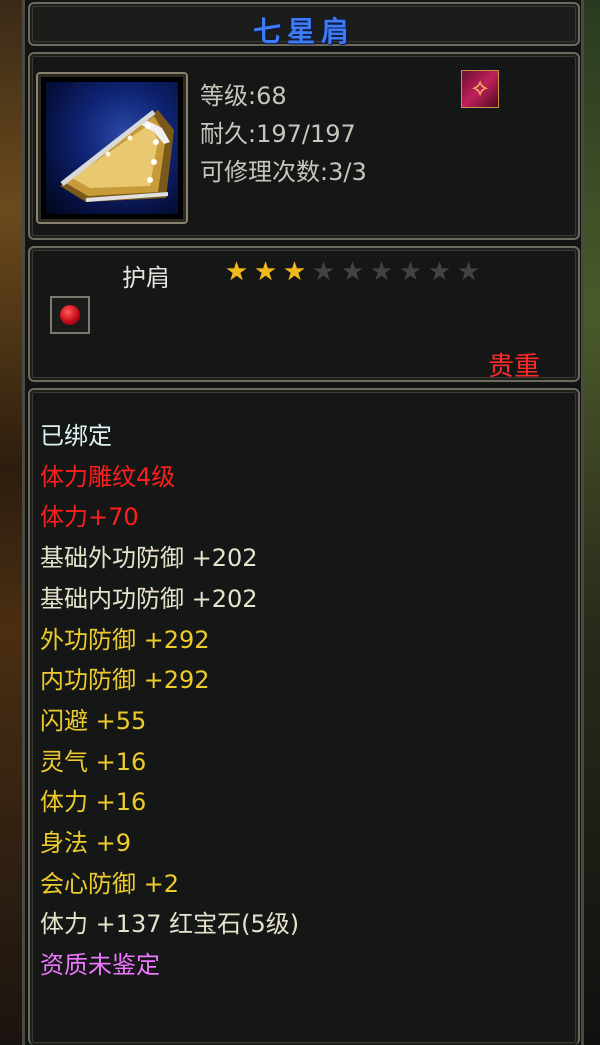  Describe the element at coordinates (149, 558) in the screenshot. I see `attribute-line: 基础外功防御 +202` at that location.